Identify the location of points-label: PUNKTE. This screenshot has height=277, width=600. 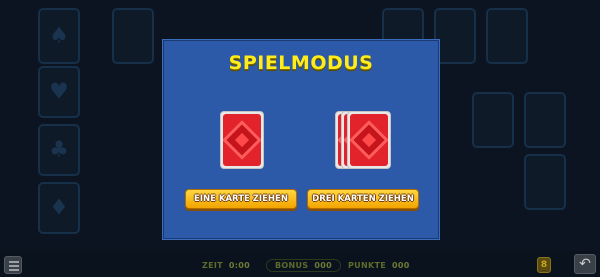
(367, 265).